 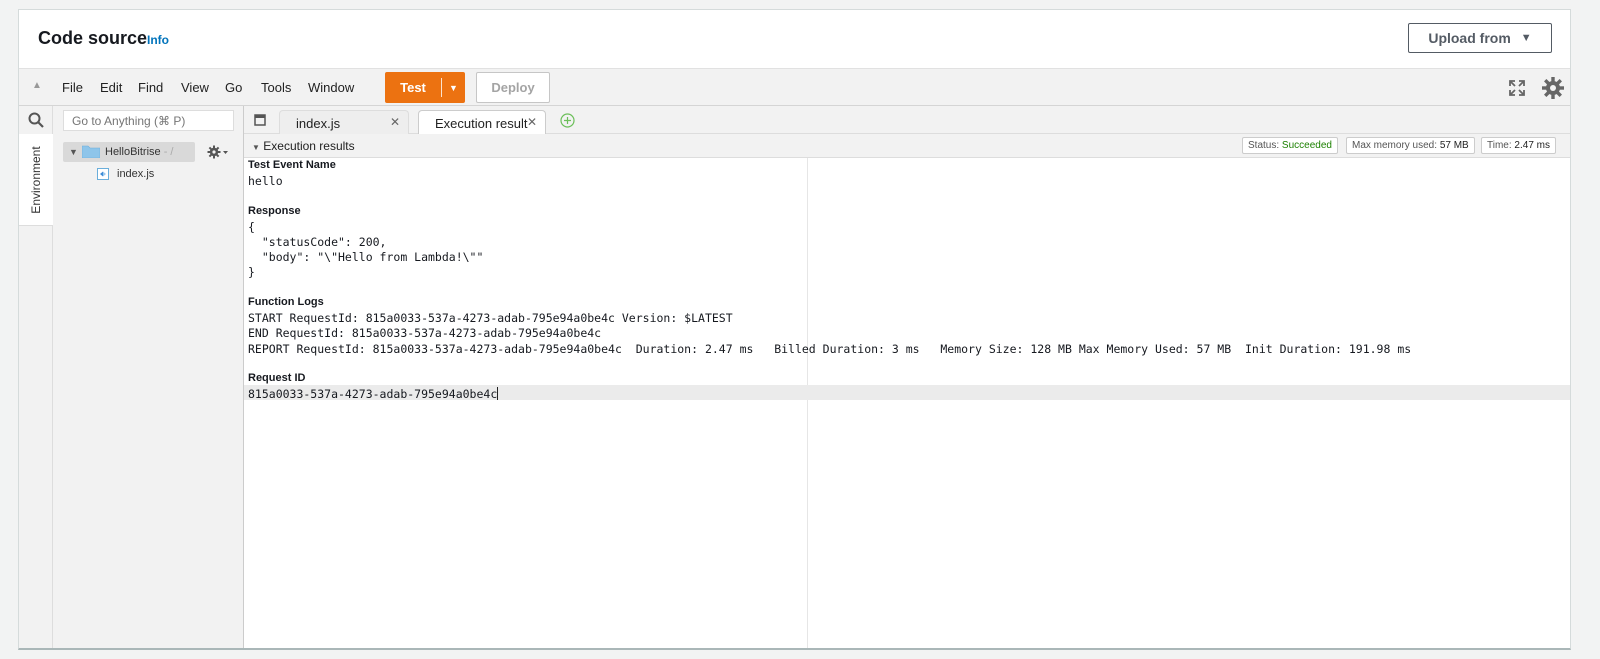 I want to click on tab-list-icon, so click(x=260, y=120).